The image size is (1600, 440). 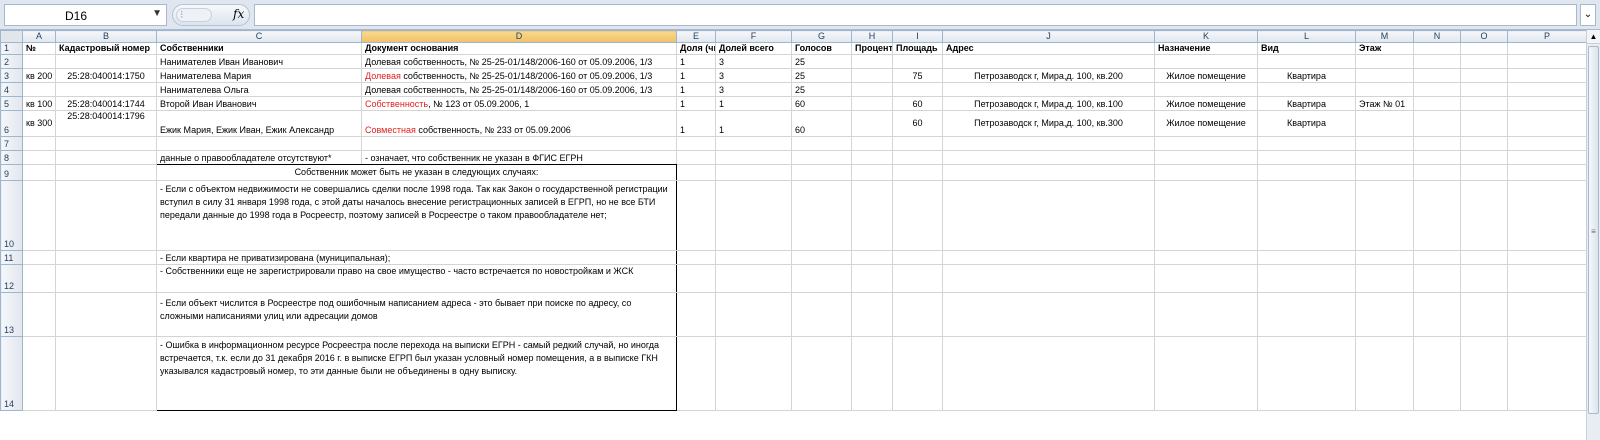 What do you see at coordinates (519, 48) in the screenshot?
I see `cell: Документ основания` at bounding box center [519, 48].